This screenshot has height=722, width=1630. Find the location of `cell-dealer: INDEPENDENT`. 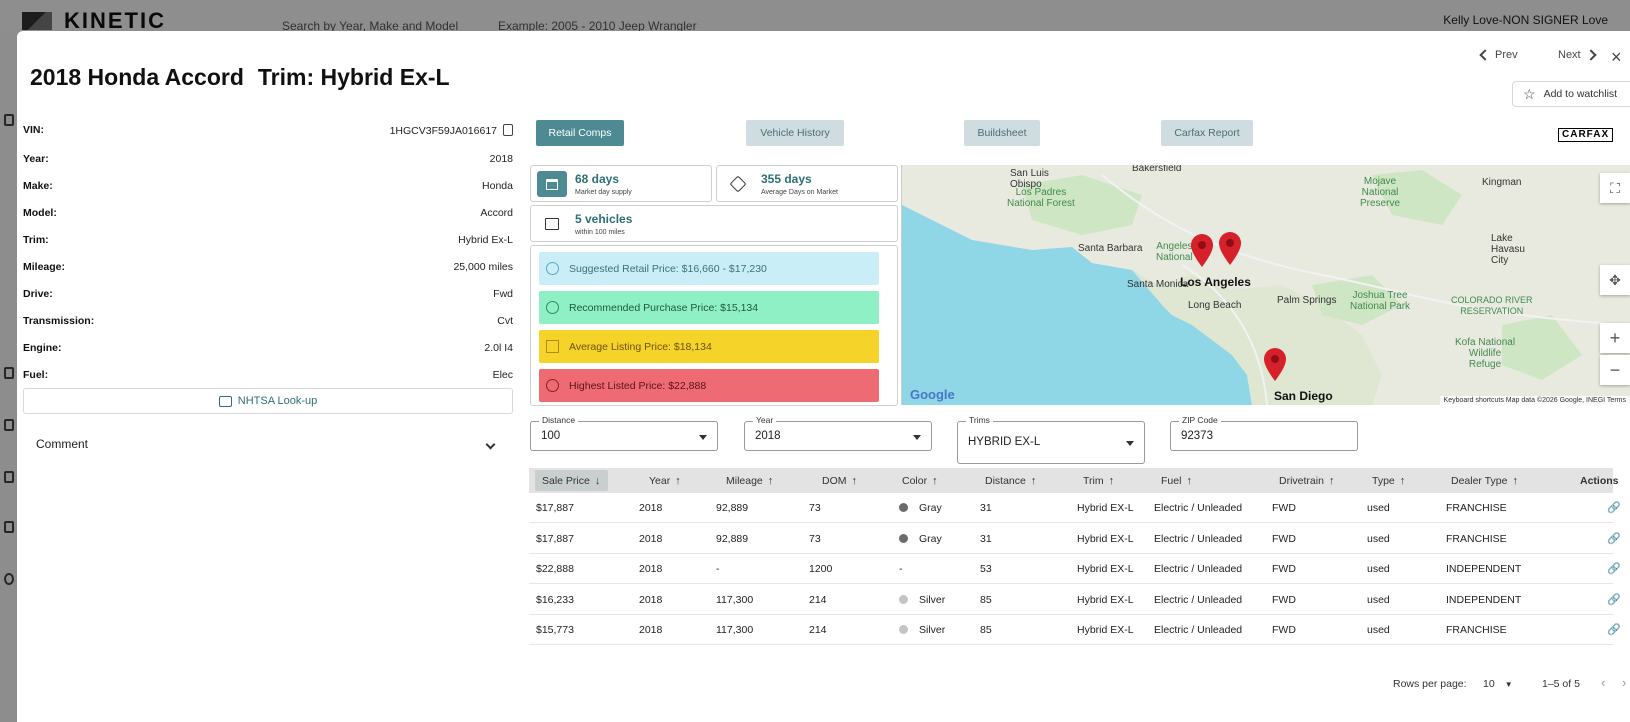

cell-dealer: INDEPENDENT is located at coordinates (1484, 599).